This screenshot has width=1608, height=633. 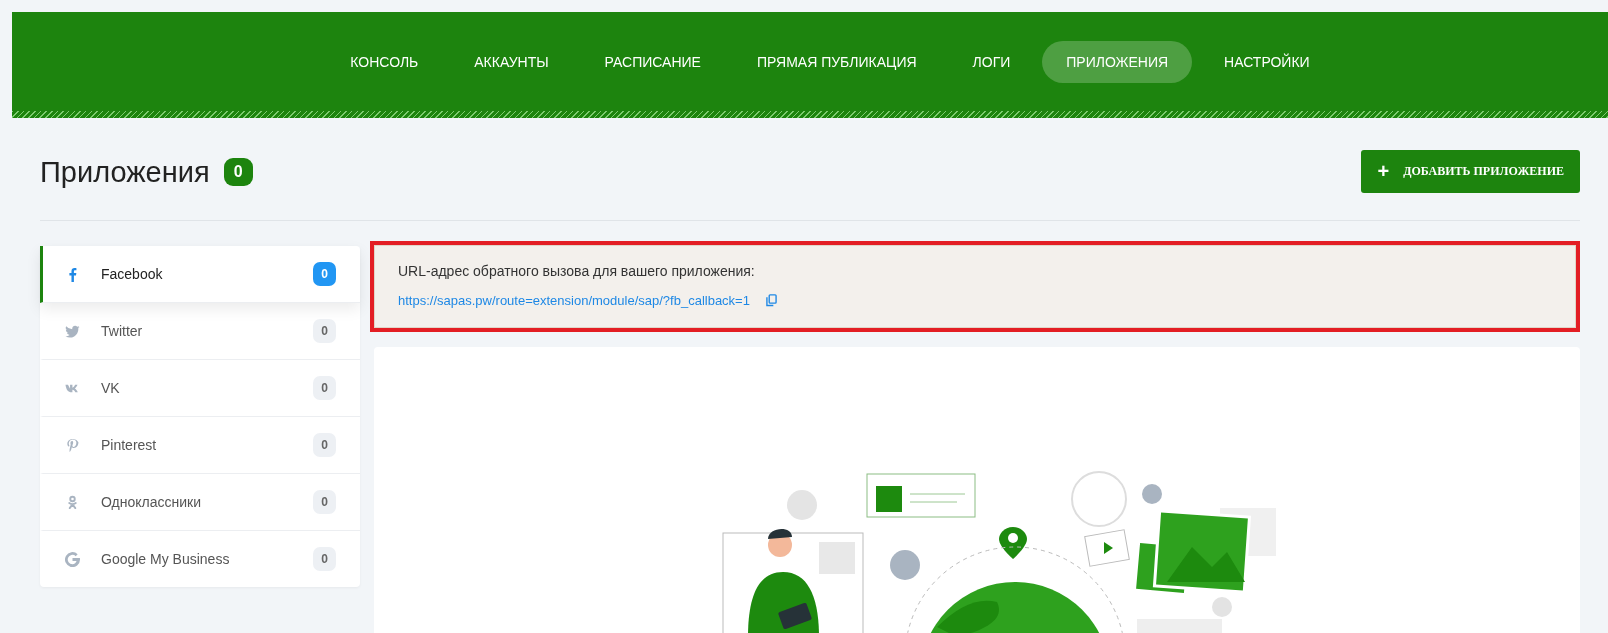 What do you see at coordinates (771, 300) in the screenshot?
I see `copy-icon` at bounding box center [771, 300].